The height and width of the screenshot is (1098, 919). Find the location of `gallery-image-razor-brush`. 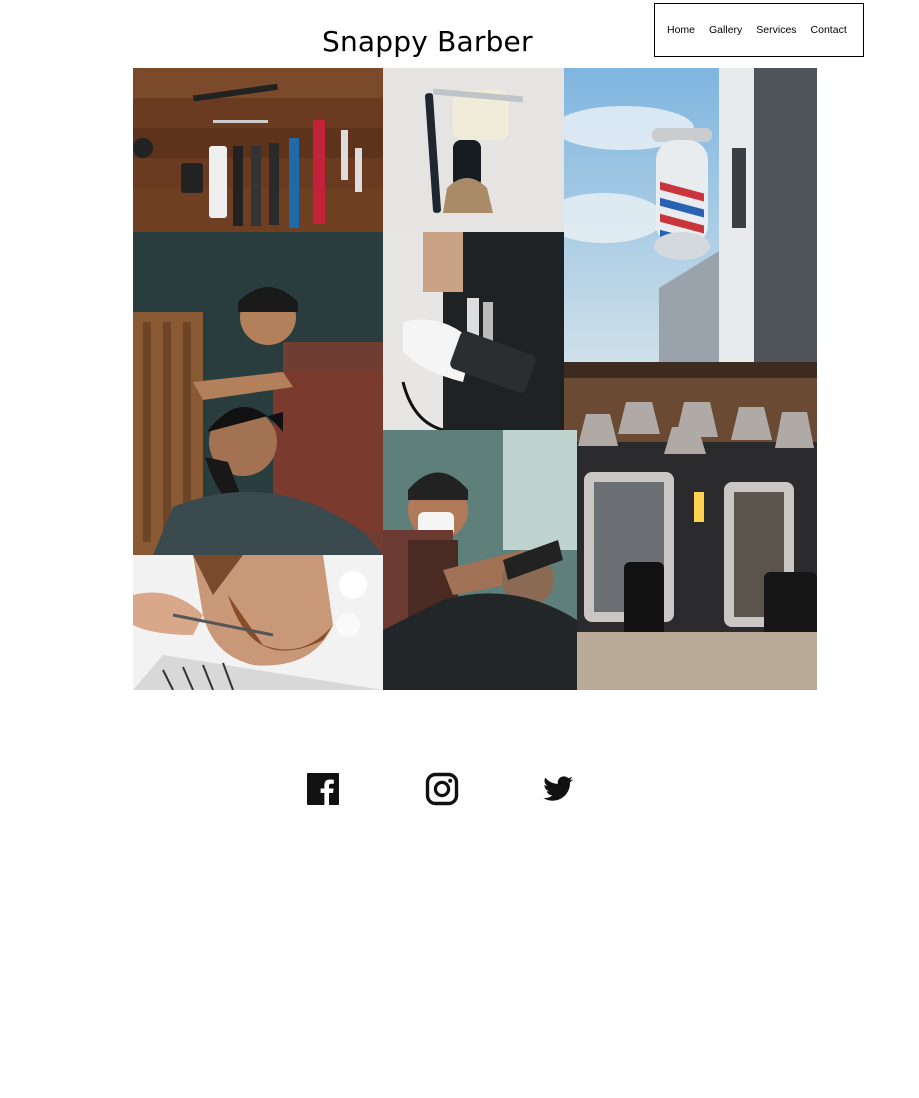

gallery-image-razor-brush is located at coordinates (473, 150).